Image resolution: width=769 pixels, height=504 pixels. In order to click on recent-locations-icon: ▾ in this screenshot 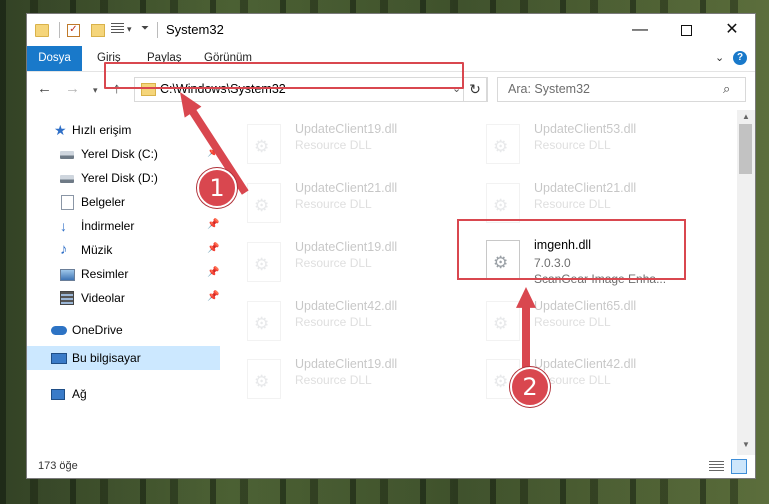, I will do `click(95, 90)`.